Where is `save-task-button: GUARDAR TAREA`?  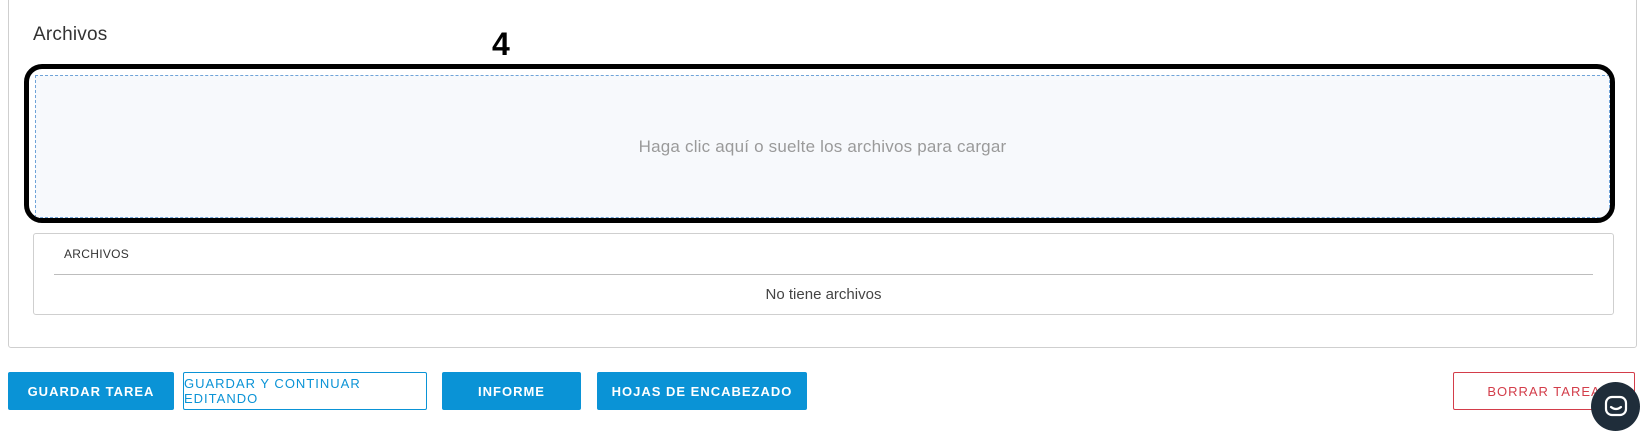
save-task-button: GUARDAR TAREA is located at coordinates (91, 391).